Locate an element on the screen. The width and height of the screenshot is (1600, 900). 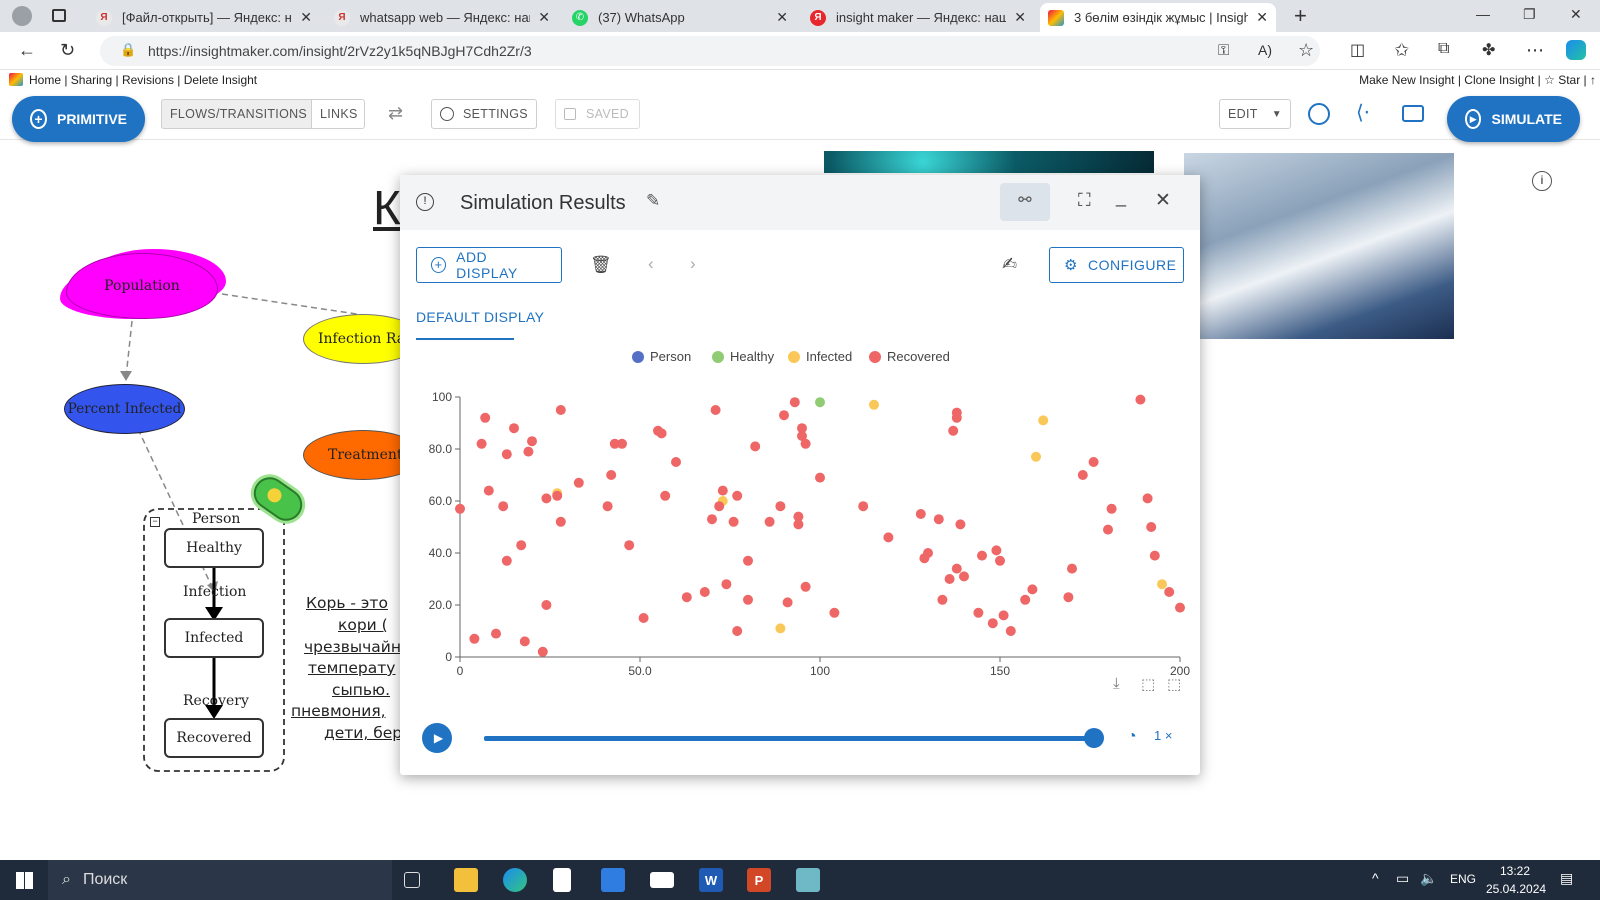
back-icon: ← is located at coordinates (27, 50).